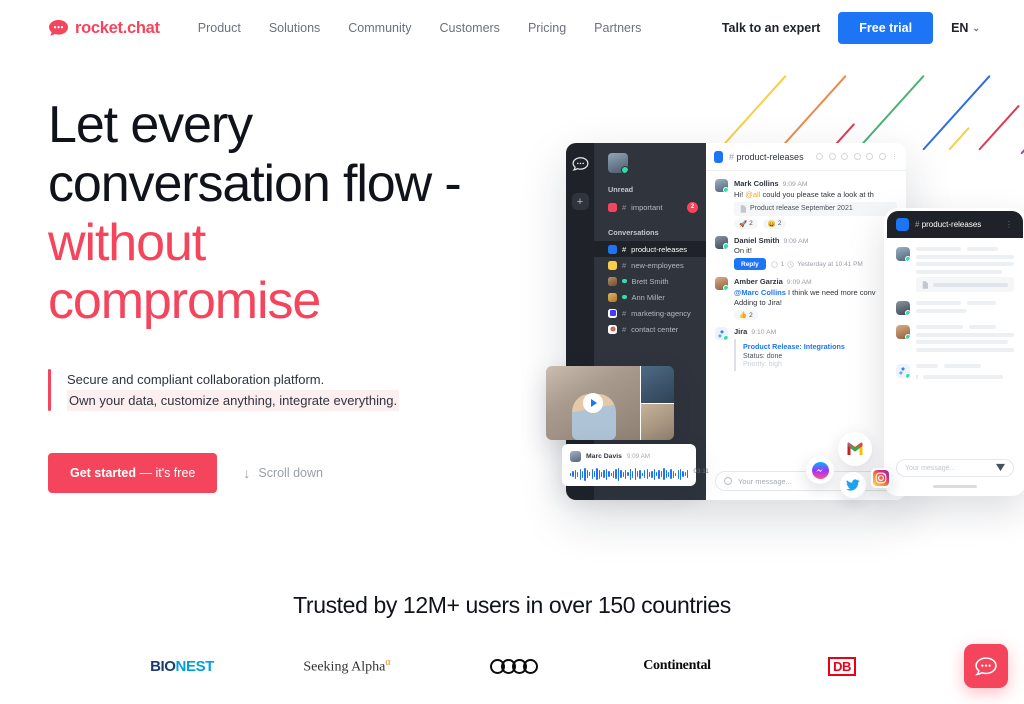 The width and height of the screenshot is (1024, 704). Describe the element at coordinates (1000, 468) in the screenshot. I see `send-icon` at that location.